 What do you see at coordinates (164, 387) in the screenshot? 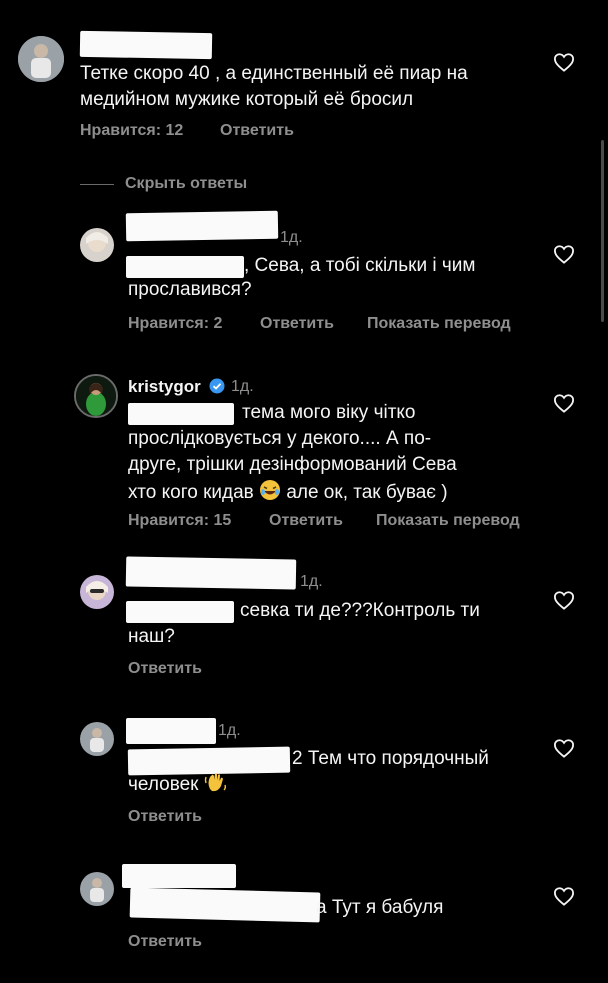
I see `username: kristygor` at bounding box center [164, 387].